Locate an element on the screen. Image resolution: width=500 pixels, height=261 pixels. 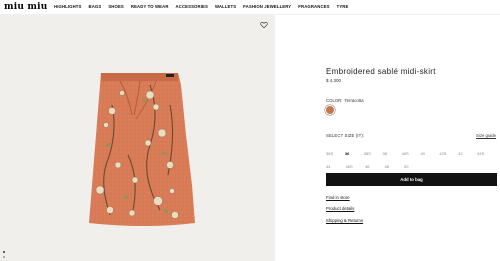
brand-logo: miu miu is located at coordinates (26, 7).